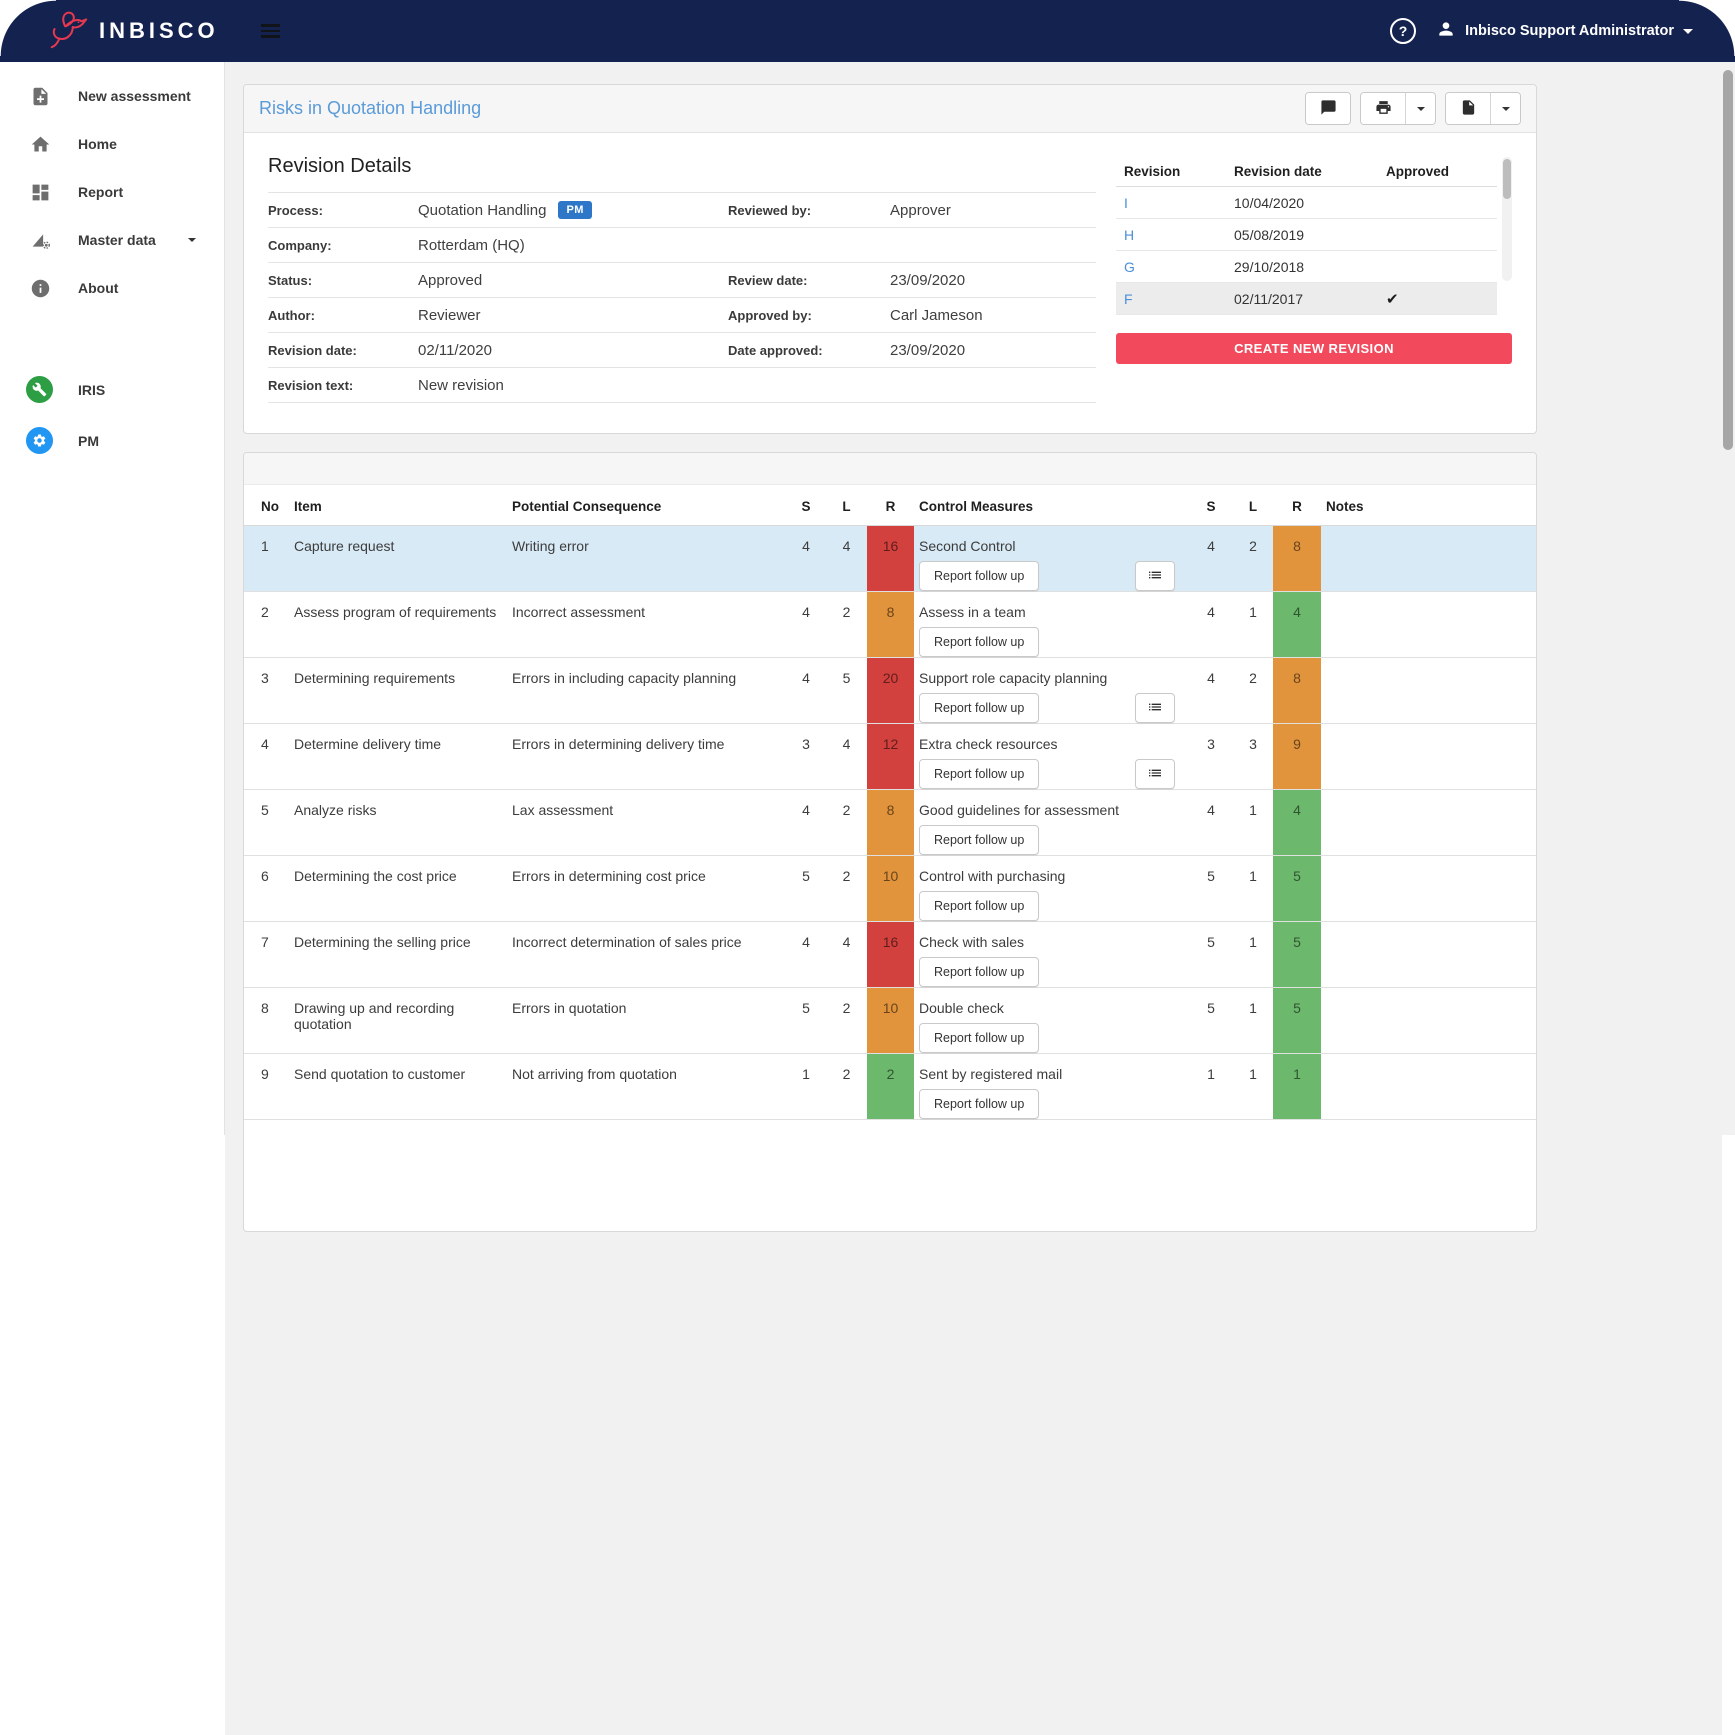 The height and width of the screenshot is (1735, 1735). Describe the element at coordinates (649, 888) in the screenshot. I see `risk-consequence: Errors in determining cost price` at that location.